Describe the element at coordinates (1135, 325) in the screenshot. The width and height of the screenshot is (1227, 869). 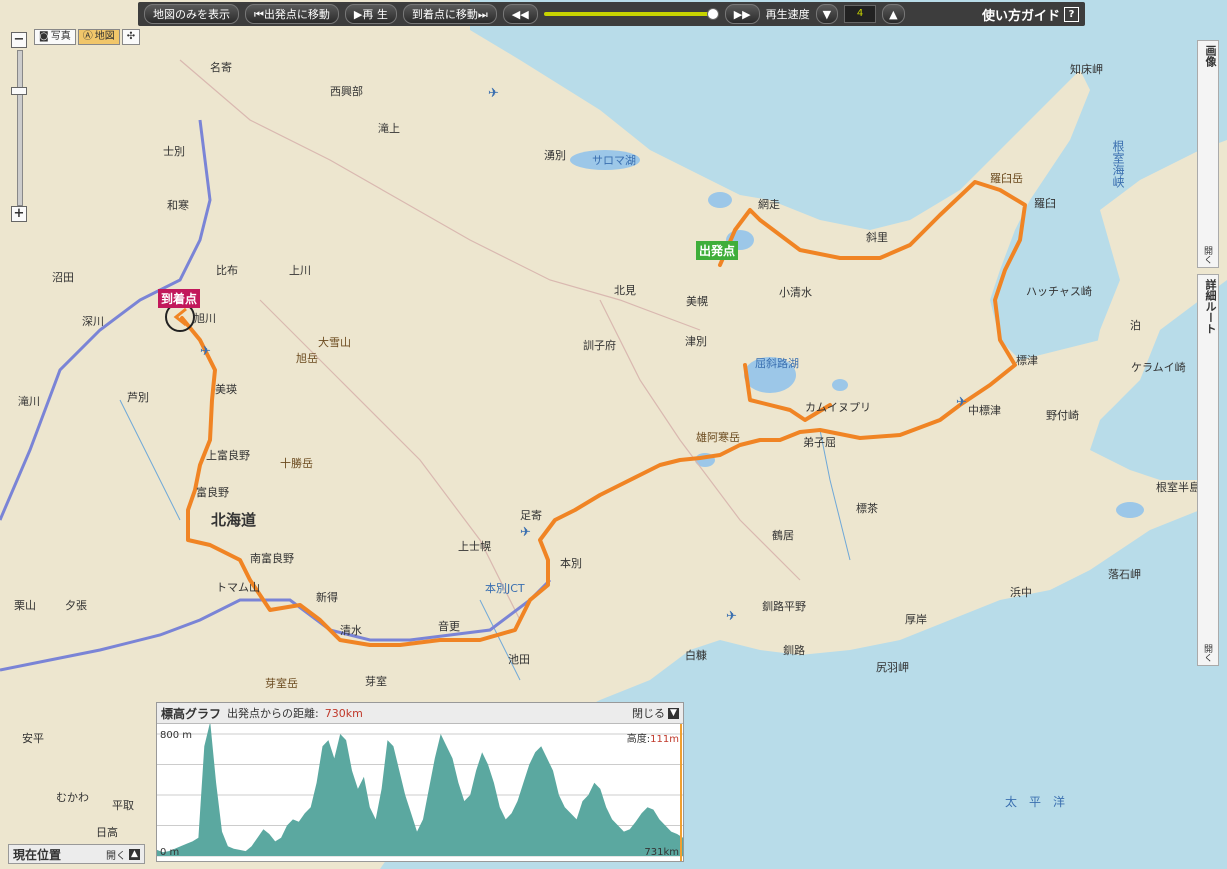
I see `place-tomari: 泊` at that location.